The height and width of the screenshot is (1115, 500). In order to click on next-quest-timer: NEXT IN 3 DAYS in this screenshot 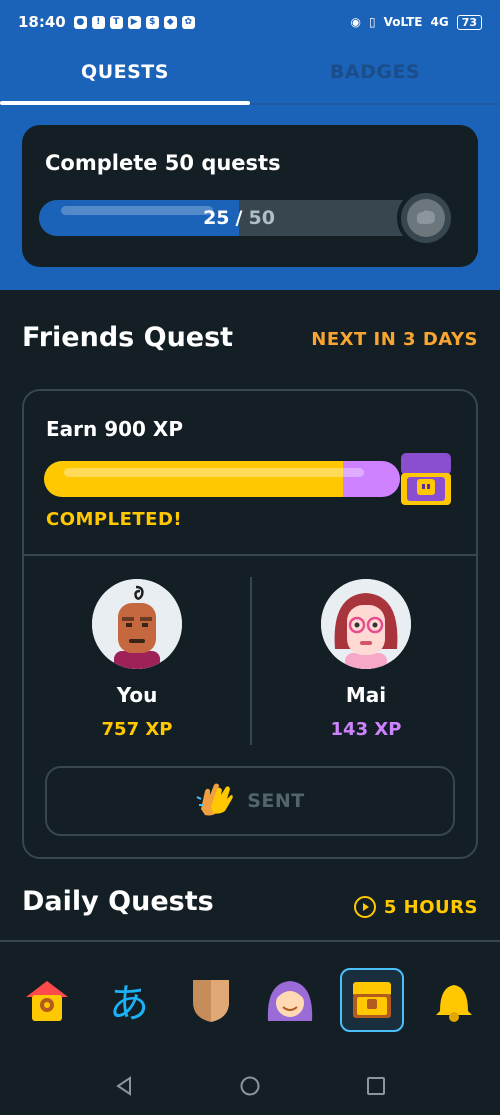, I will do `click(394, 339)`.